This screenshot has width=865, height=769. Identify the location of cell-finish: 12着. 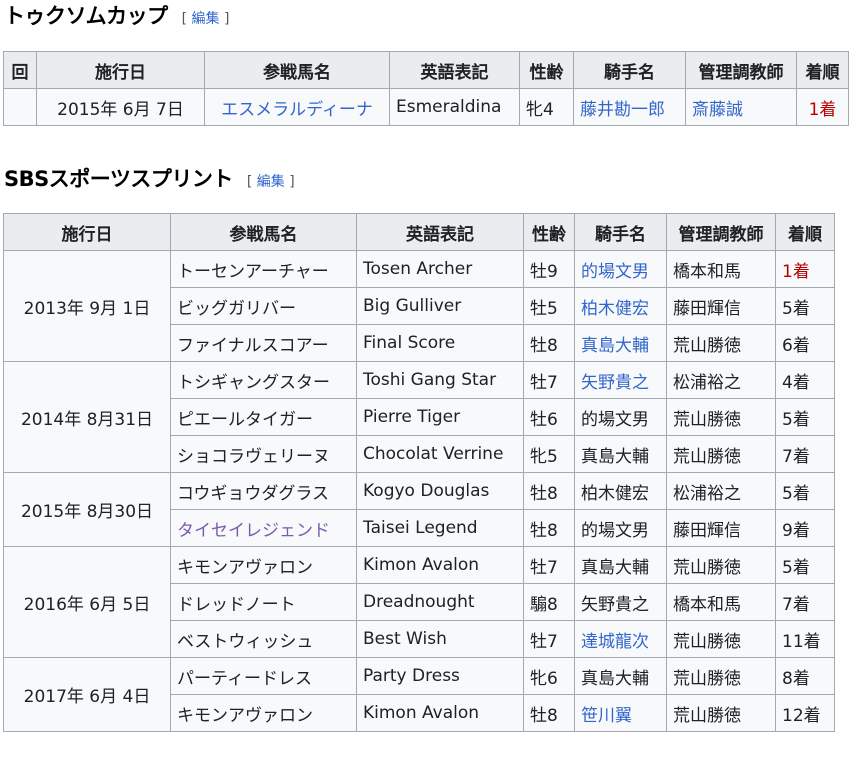
(805, 713).